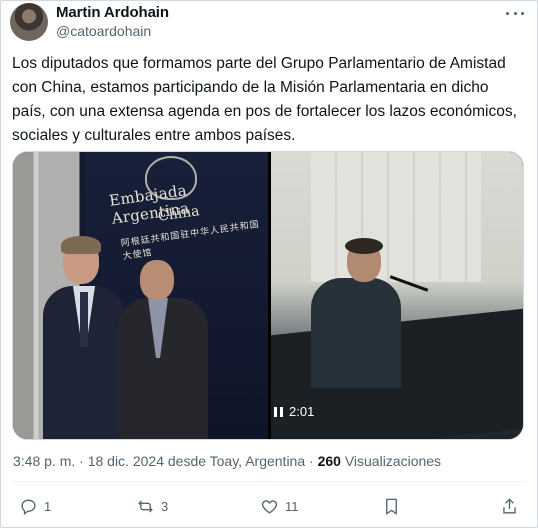 The width and height of the screenshot is (538, 528). What do you see at coordinates (329, 461) in the screenshot?
I see `views-count: 260` at bounding box center [329, 461].